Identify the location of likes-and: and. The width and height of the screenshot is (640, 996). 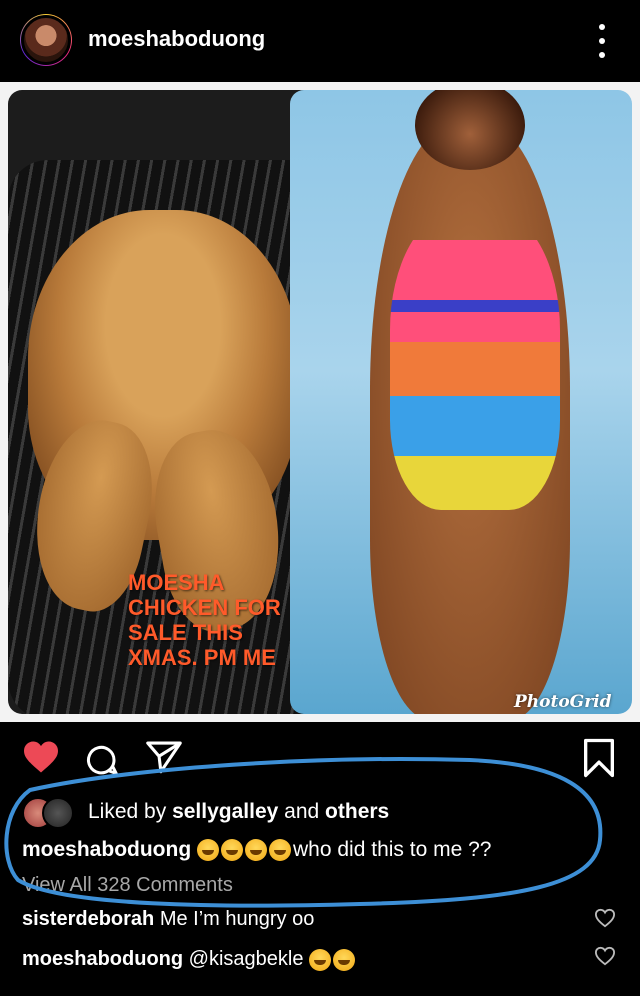
(302, 811).